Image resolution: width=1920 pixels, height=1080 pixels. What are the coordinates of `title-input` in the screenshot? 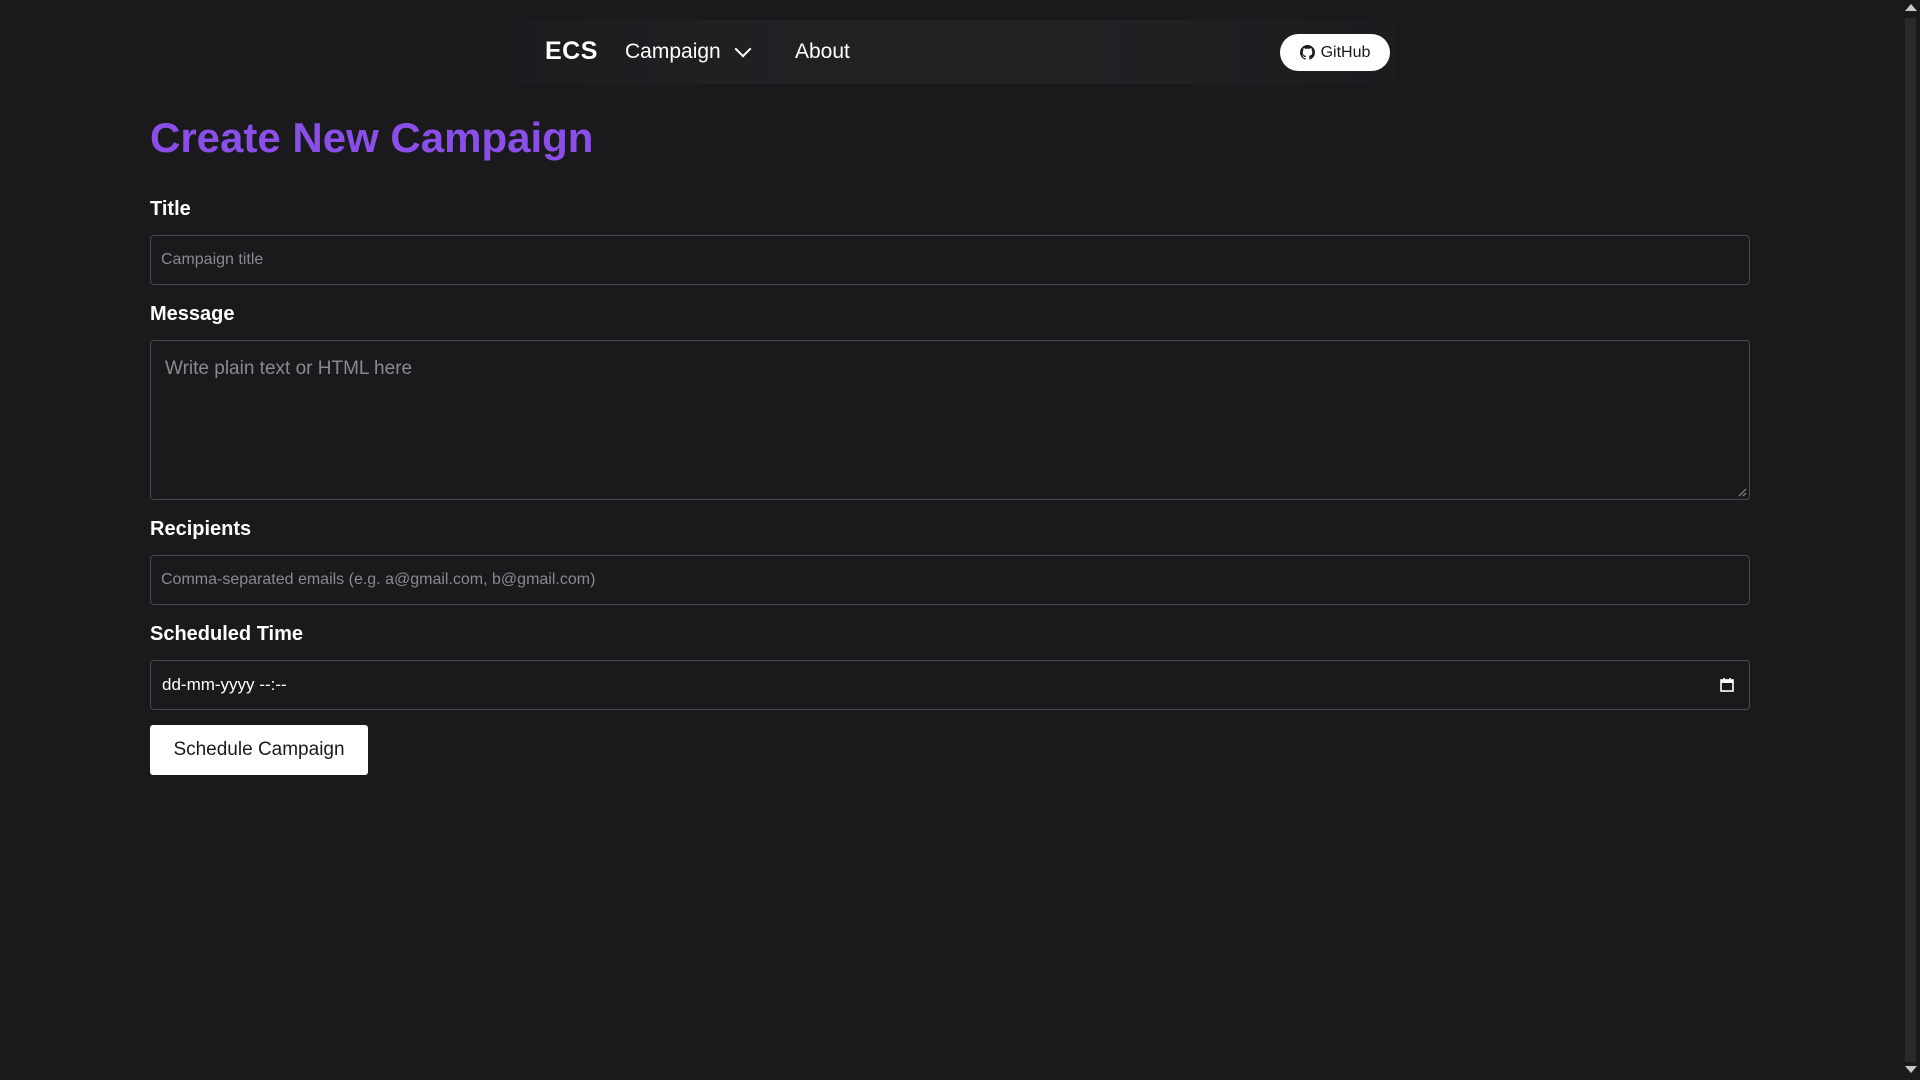 It's located at (950, 260).